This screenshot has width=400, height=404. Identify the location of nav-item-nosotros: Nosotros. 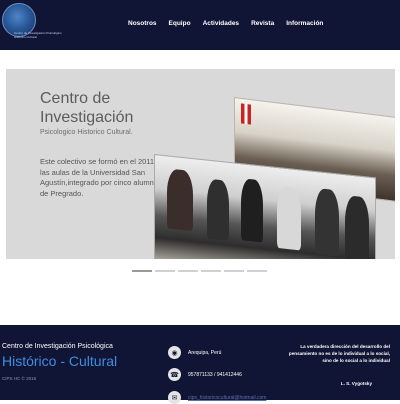
(142, 23).